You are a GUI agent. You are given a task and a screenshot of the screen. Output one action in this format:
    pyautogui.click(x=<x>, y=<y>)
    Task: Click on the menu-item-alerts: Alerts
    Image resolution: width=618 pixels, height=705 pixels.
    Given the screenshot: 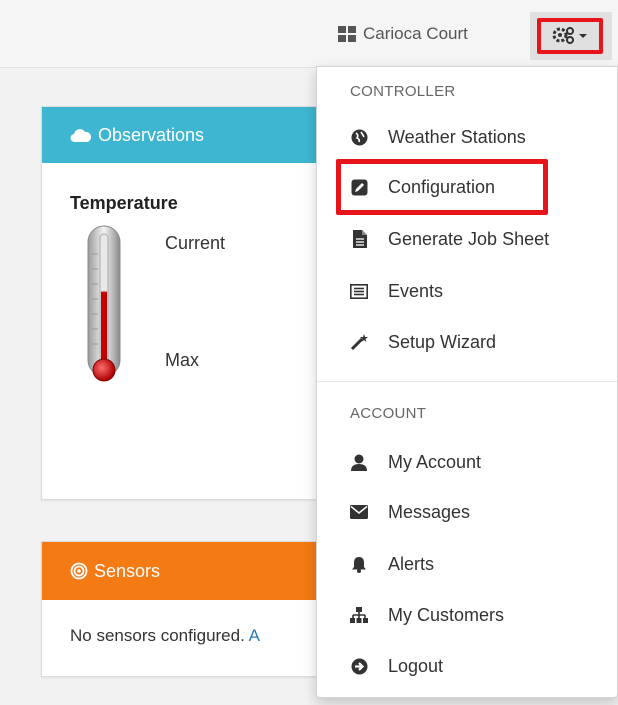 What is the action you would take?
    pyautogui.click(x=467, y=564)
    